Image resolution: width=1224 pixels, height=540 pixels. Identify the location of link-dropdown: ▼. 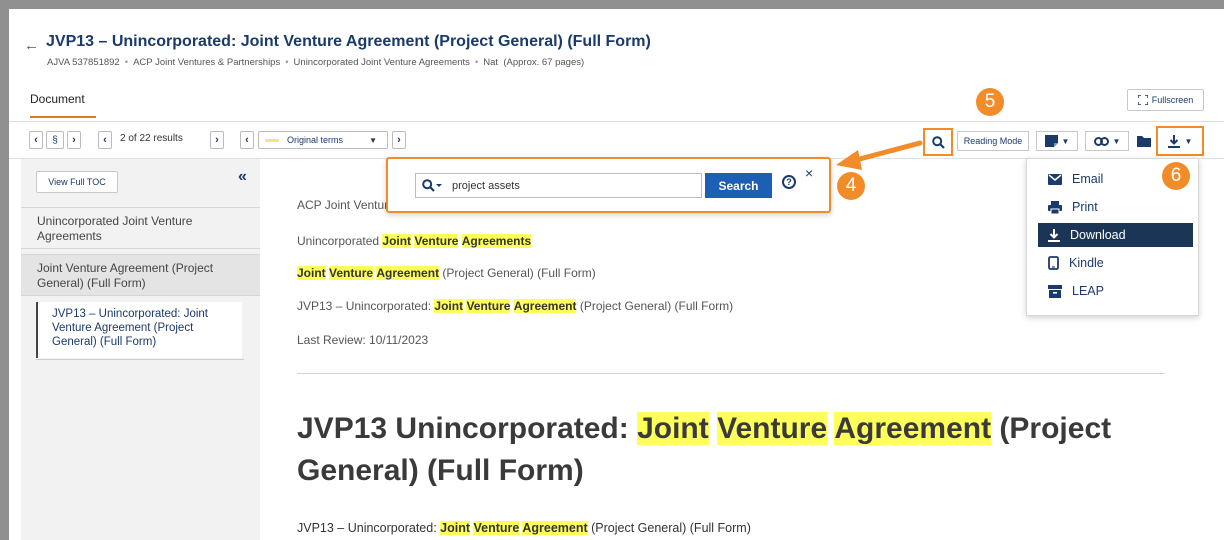
(1107, 141).